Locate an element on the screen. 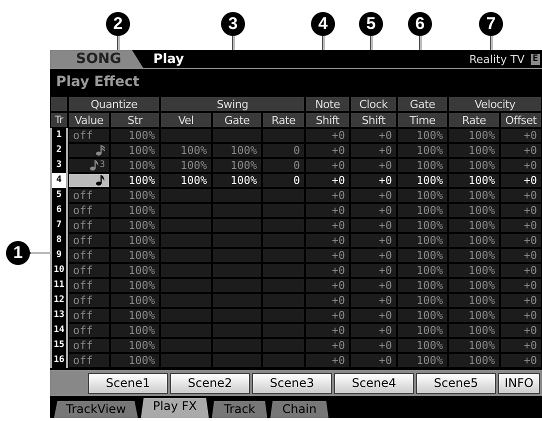  track-number: 2 is located at coordinates (59, 150).